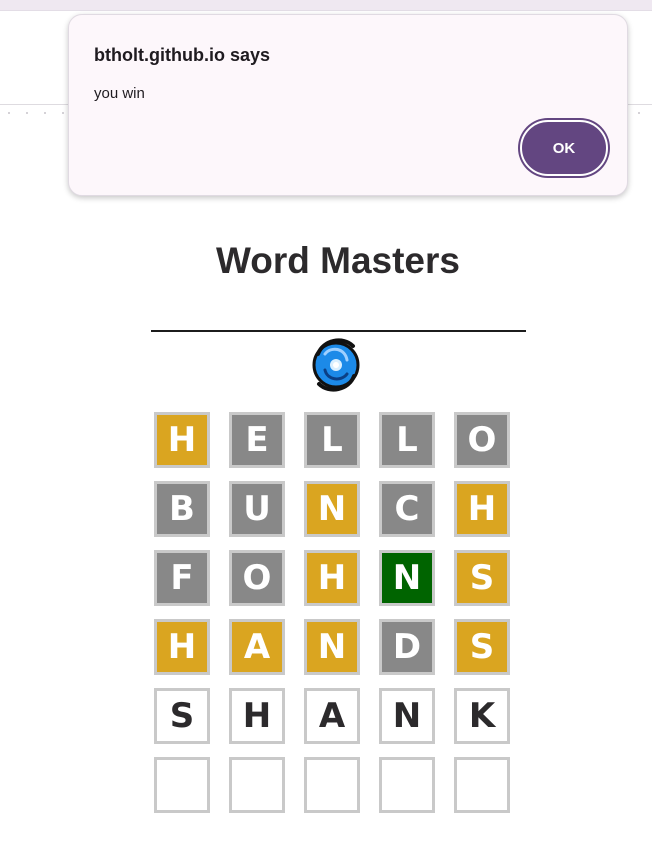  Describe the element at coordinates (257, 509) in the screenshot. I see `letter-tile: U` at that location.